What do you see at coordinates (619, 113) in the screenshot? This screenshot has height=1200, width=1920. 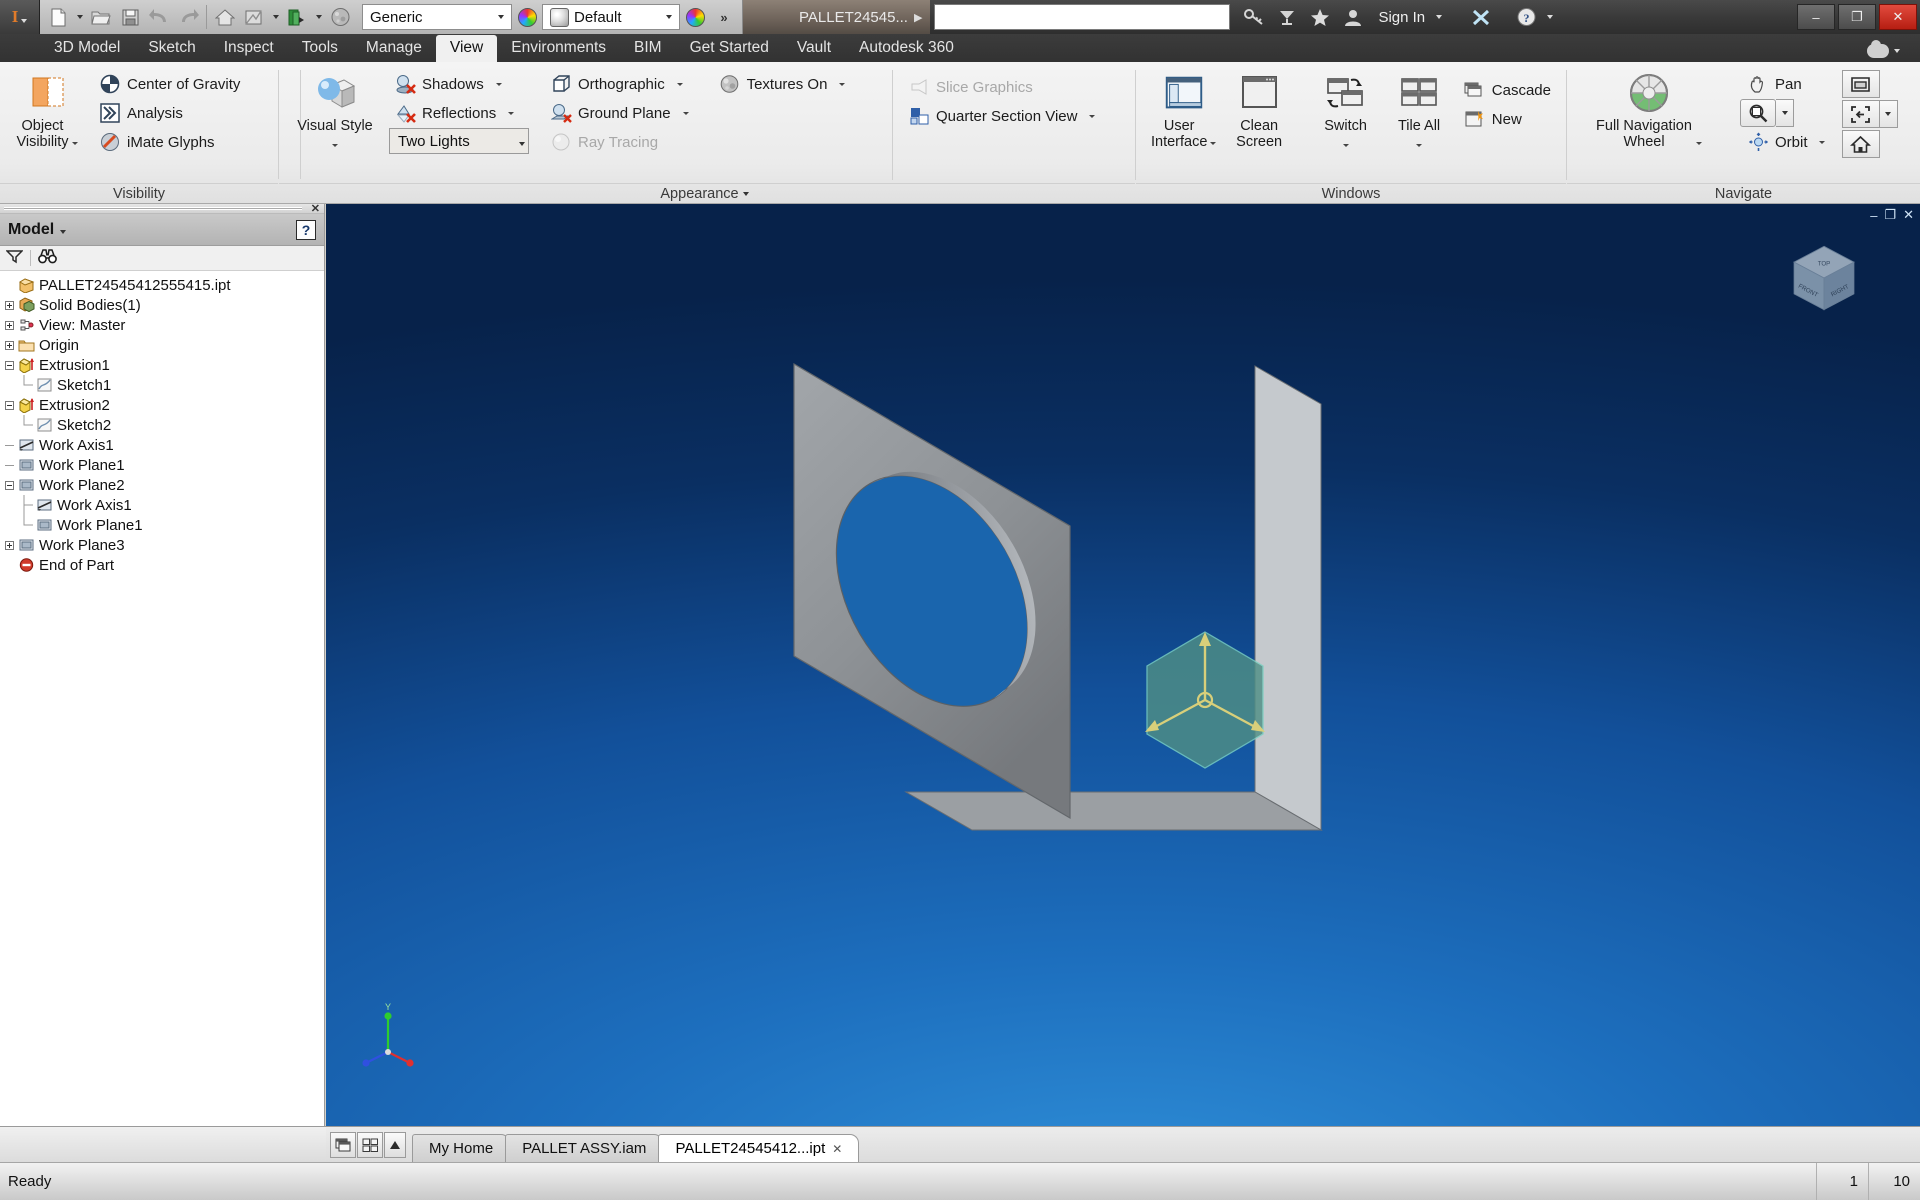 I see `ground-plane-button: Ground Plane` at bounding box center [619, 113].